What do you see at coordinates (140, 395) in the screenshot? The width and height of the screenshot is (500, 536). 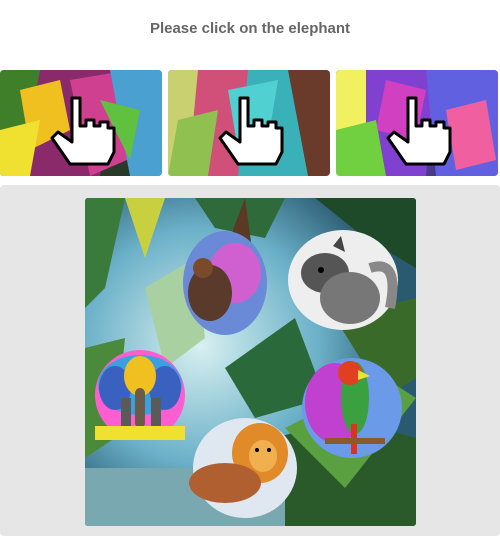 I see `elephant-target` at bounding box center [140, 395].